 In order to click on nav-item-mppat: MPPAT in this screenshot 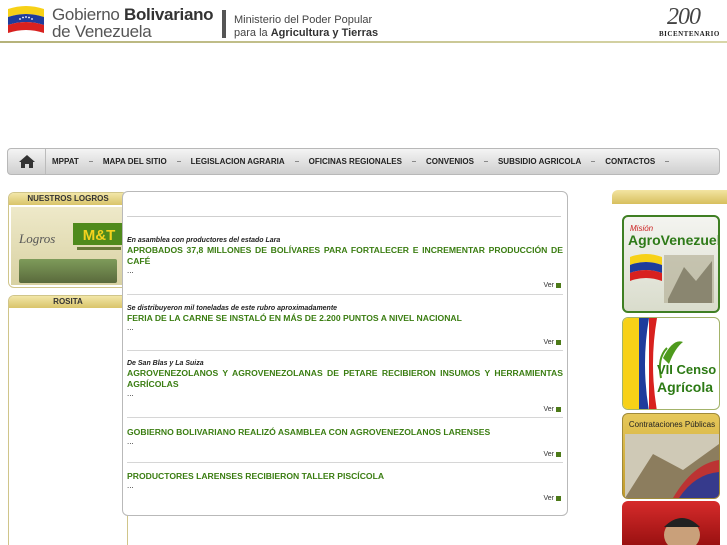, I will do `click(77, 161)`.